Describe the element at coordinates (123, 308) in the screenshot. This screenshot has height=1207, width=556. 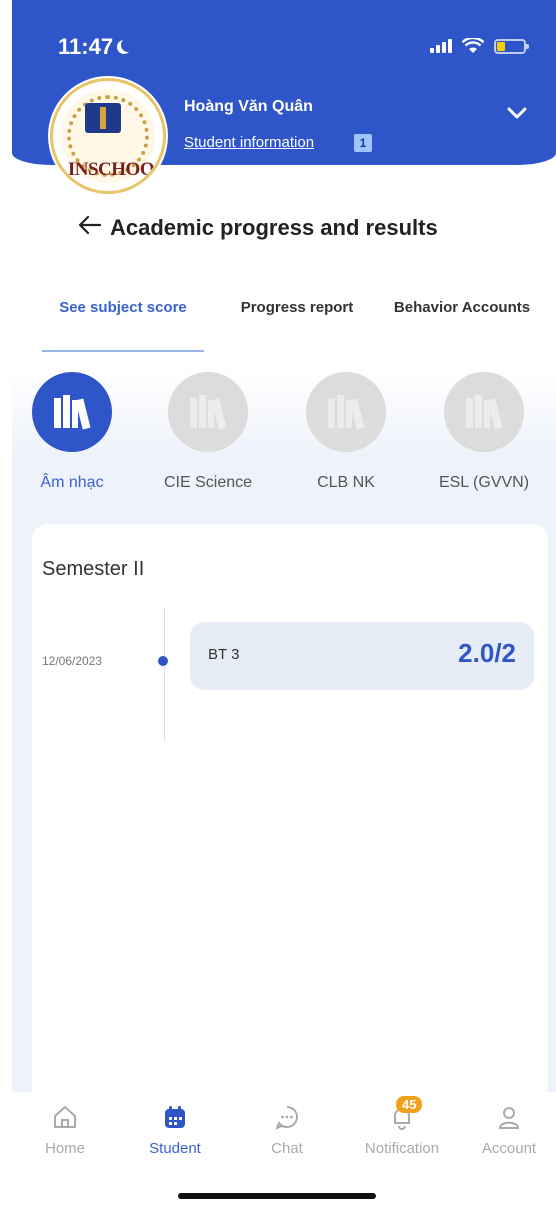
I see `tab-see-subject-score: See subject score` at that location.